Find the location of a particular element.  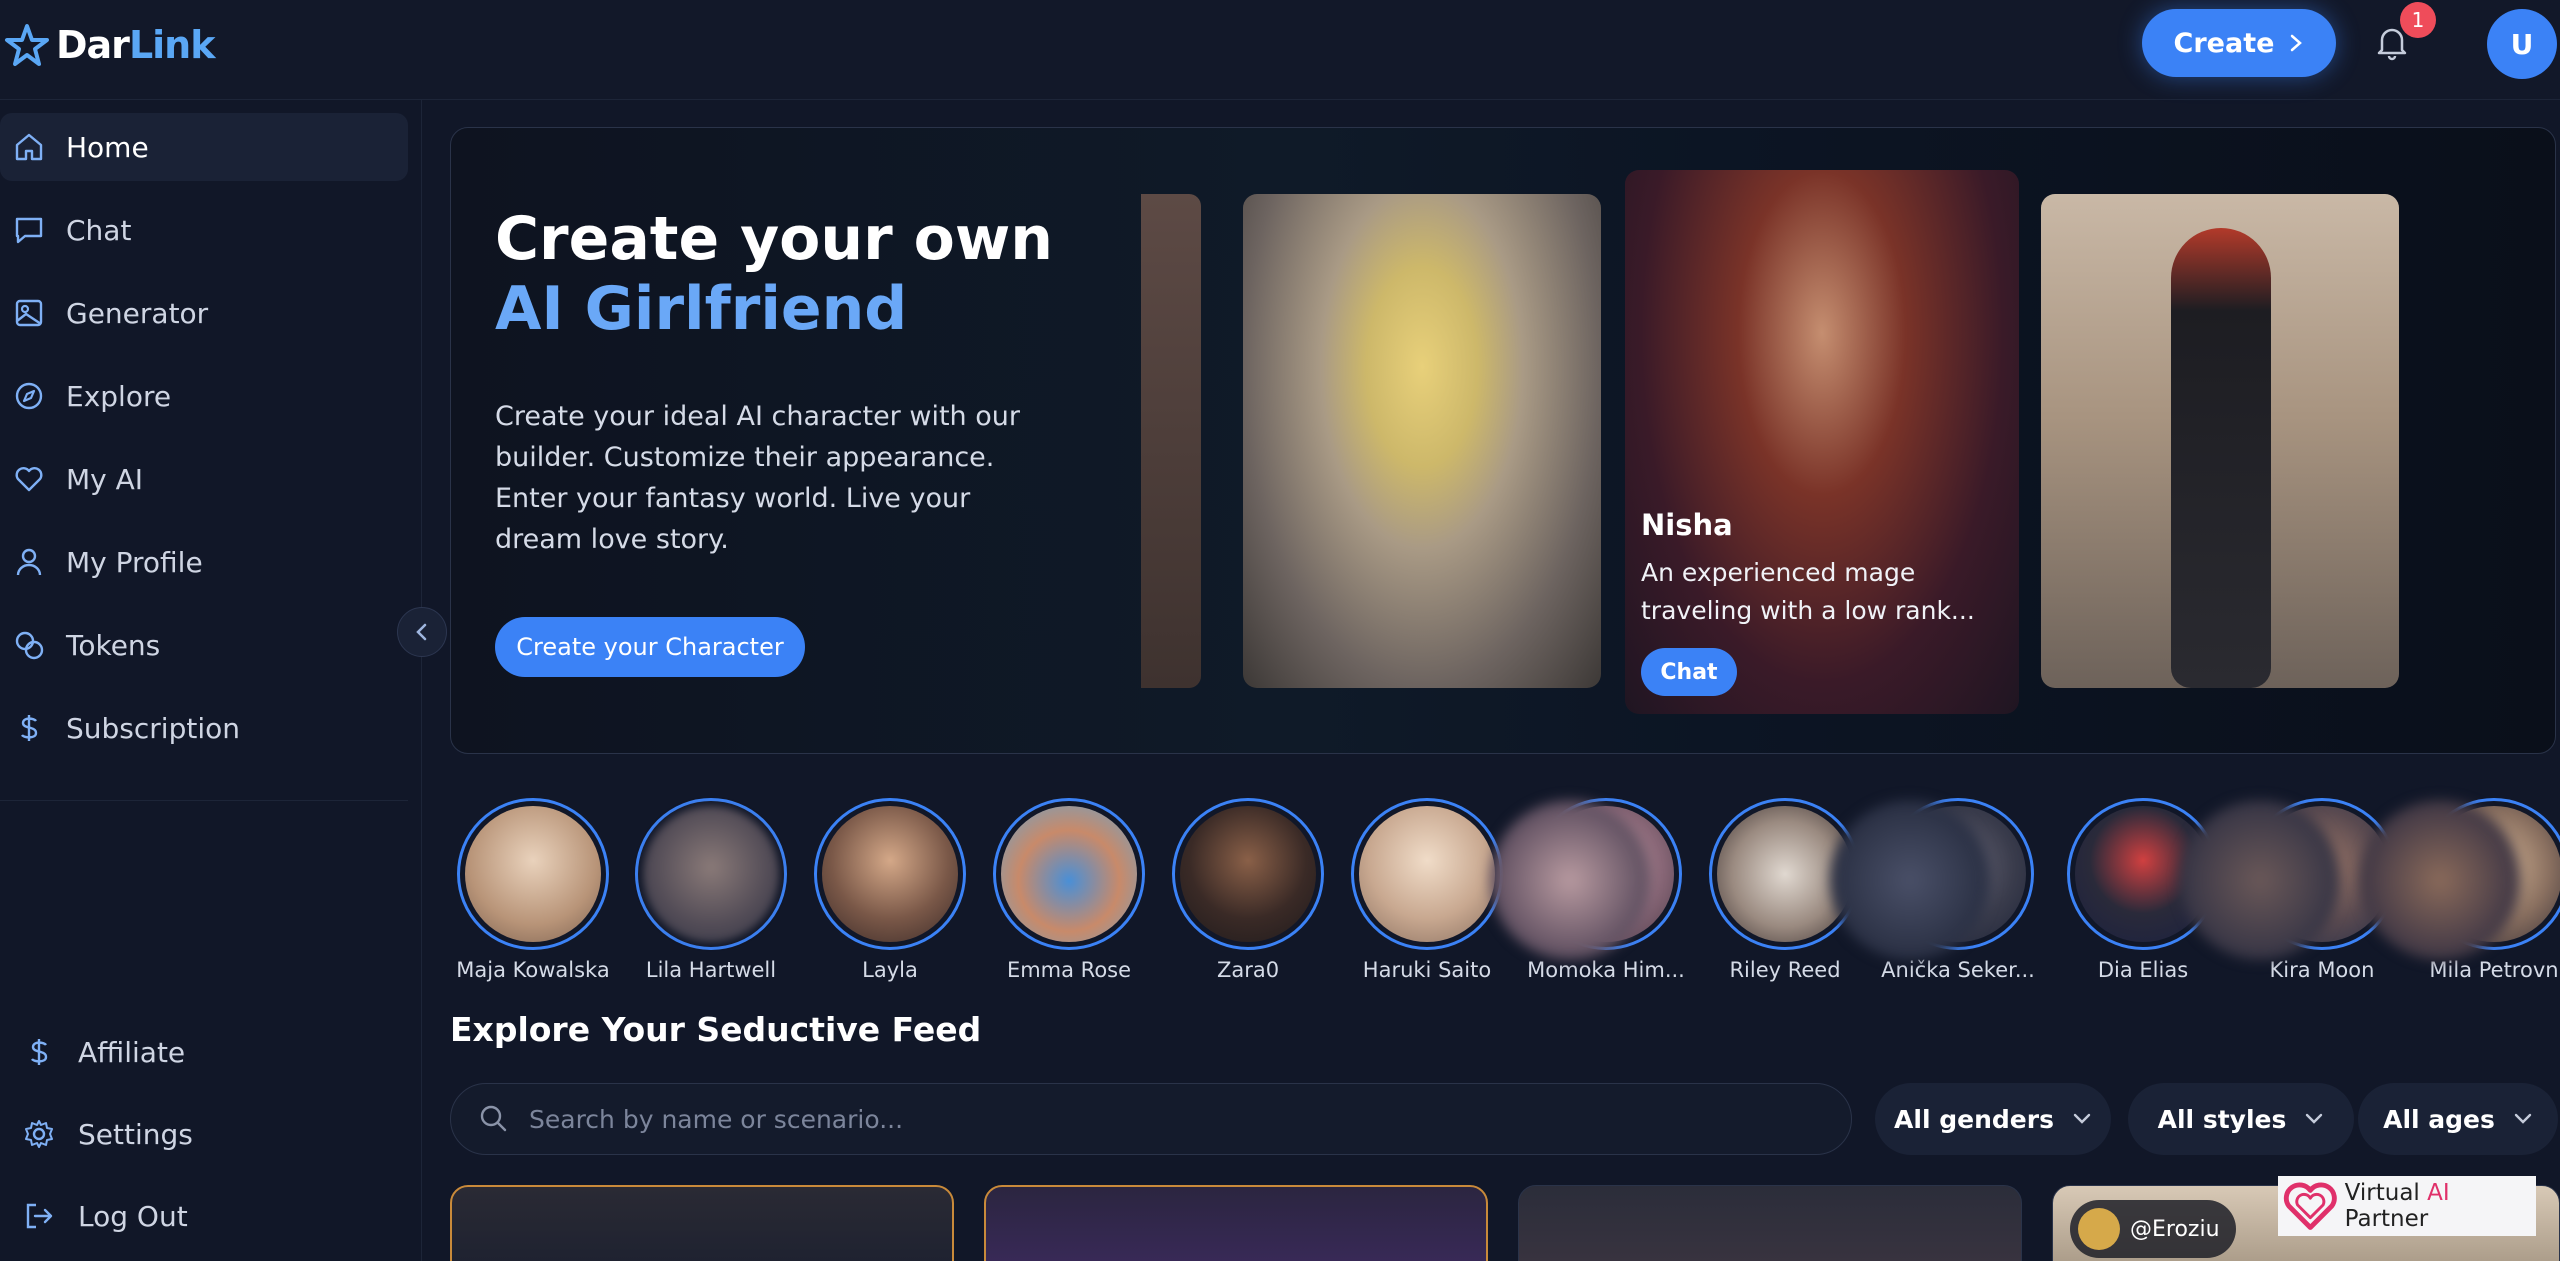

style-filter-dropdown: All styles is located at coordinates (2241, 1119).